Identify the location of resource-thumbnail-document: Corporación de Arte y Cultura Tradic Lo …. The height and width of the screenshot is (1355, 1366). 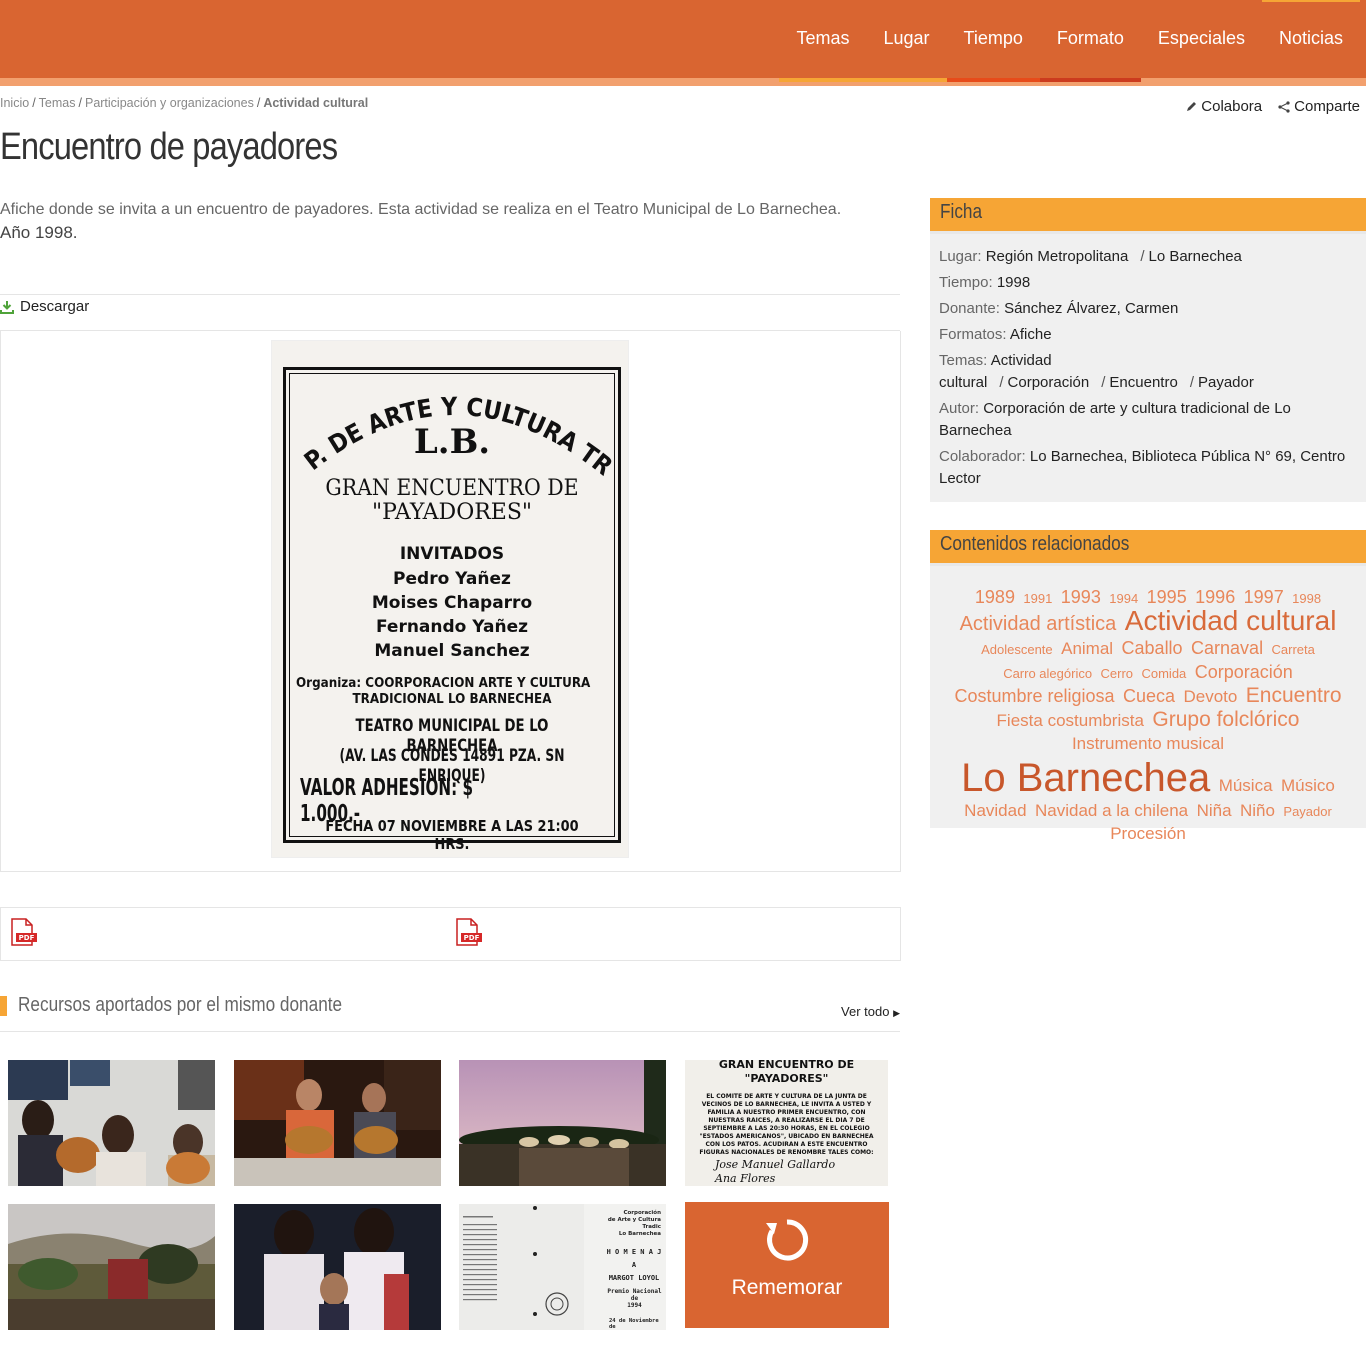
(562, 1267).